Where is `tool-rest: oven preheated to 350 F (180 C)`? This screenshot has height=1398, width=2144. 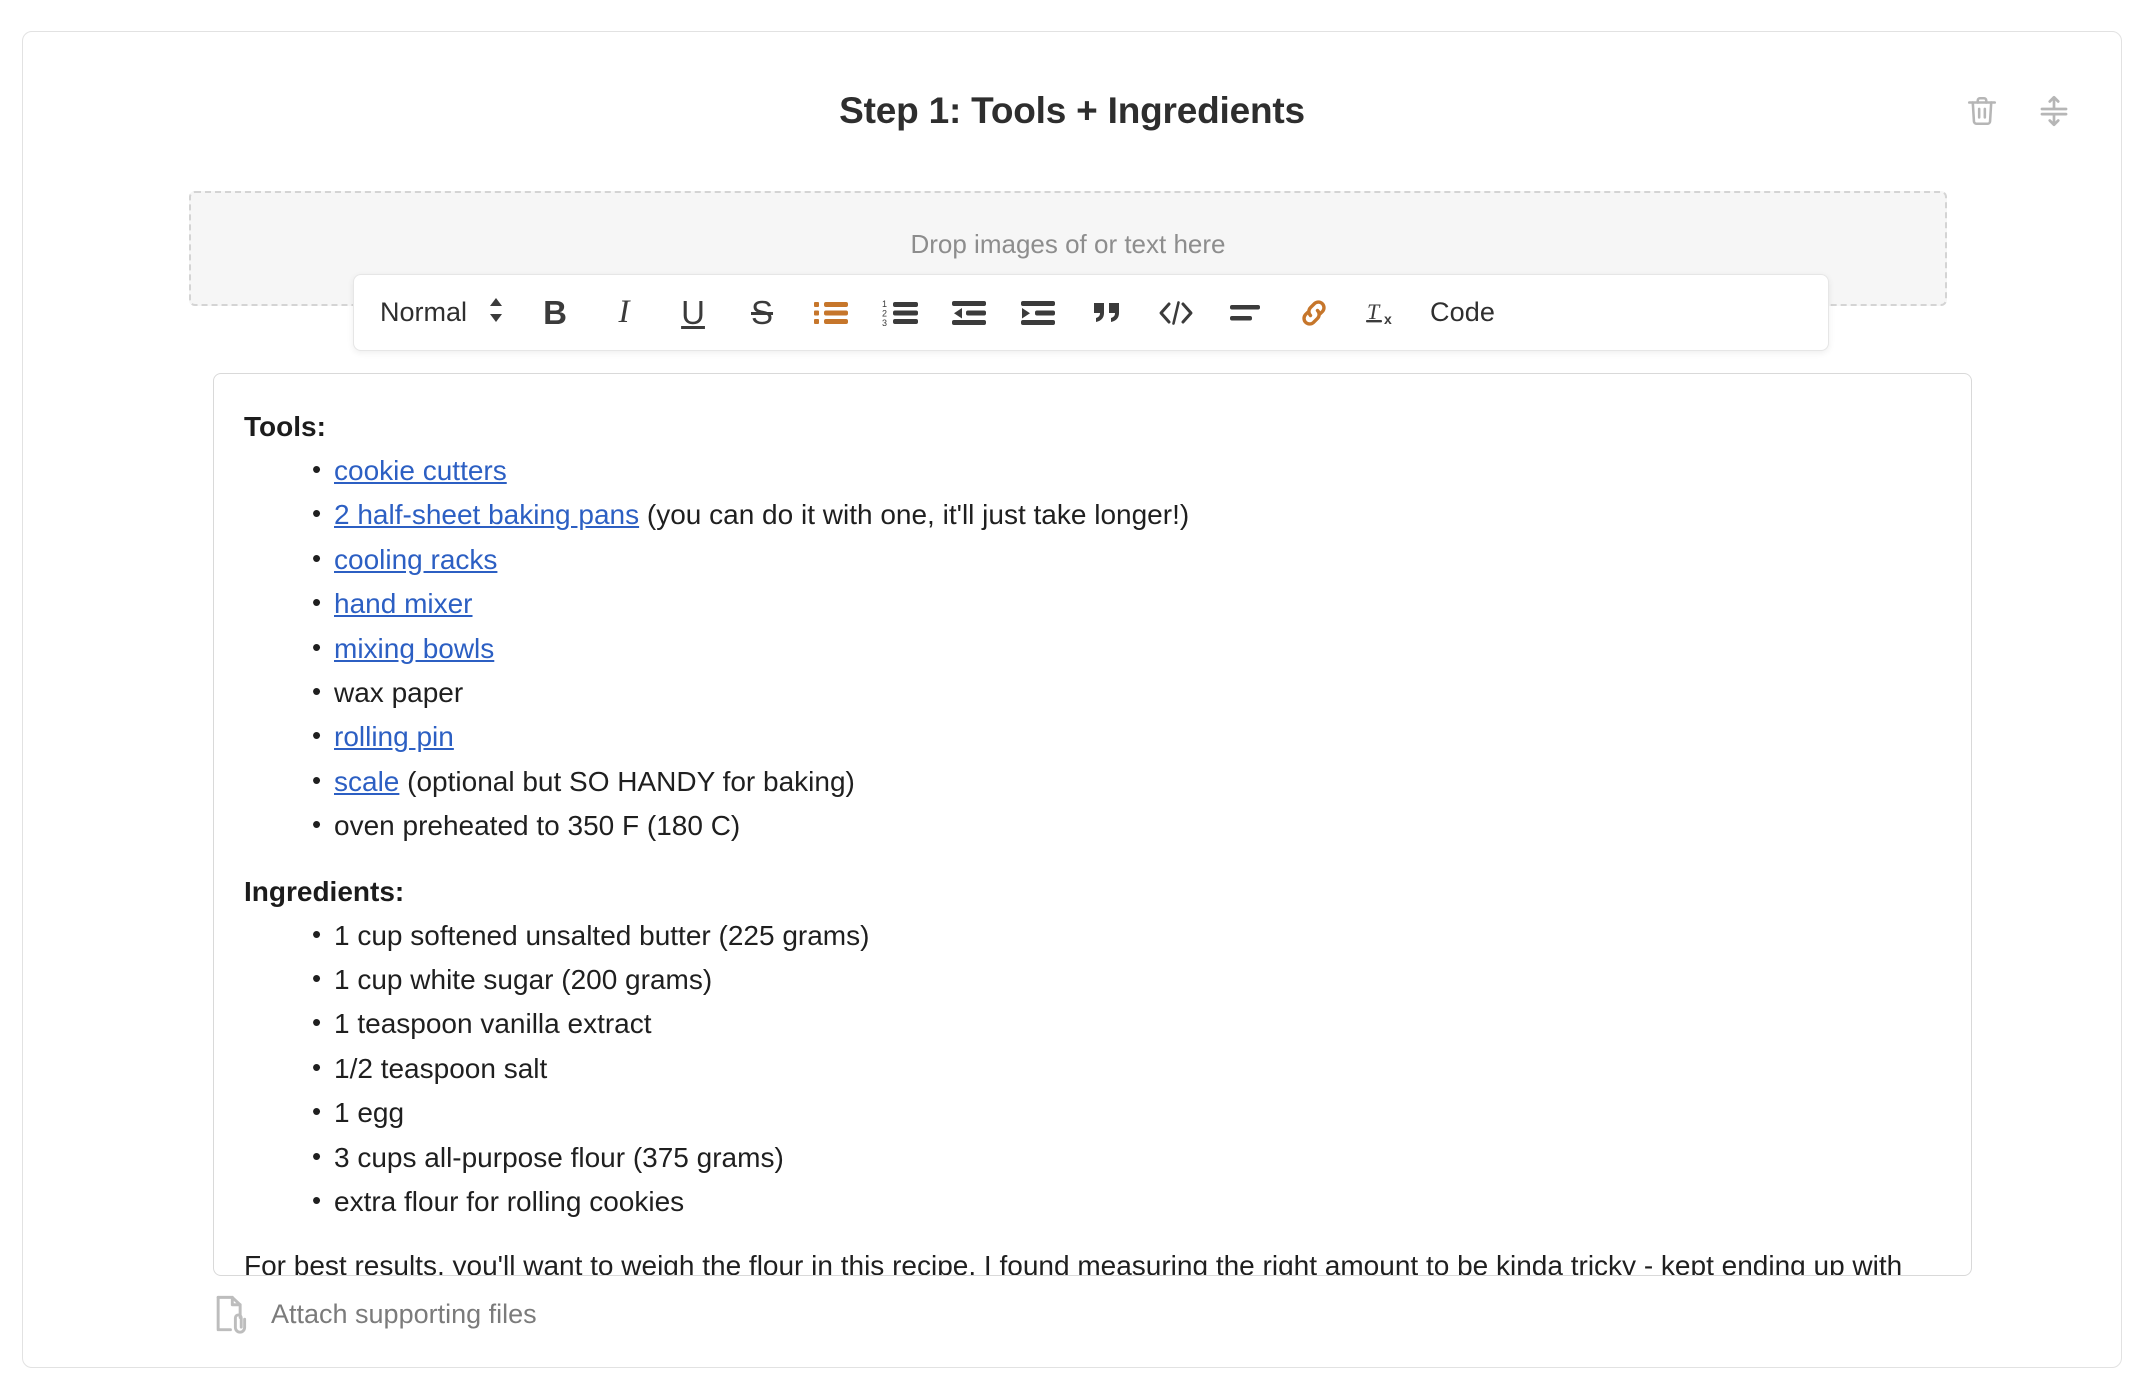 tool-rest: oven preheated to 350 F (180 C) is located at coordinates (537, 826).